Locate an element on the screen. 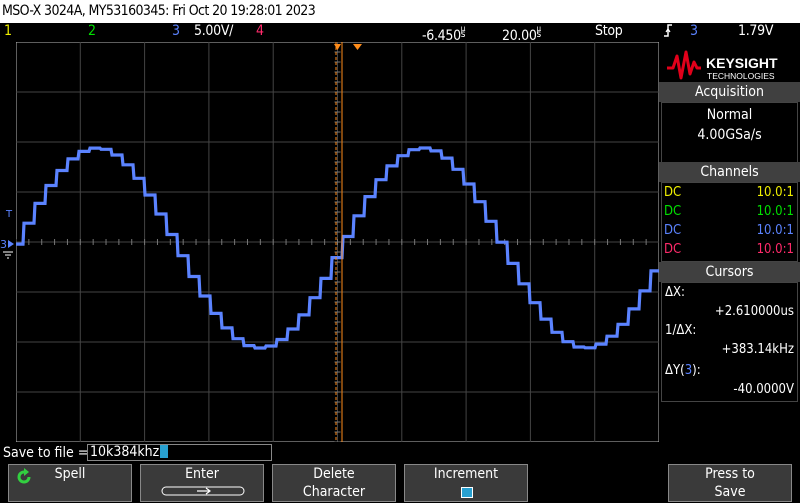 The height and width of the screenshot is (503, 800). channel-3-scale: 5.00V/ is located at coordinates (214, 31).